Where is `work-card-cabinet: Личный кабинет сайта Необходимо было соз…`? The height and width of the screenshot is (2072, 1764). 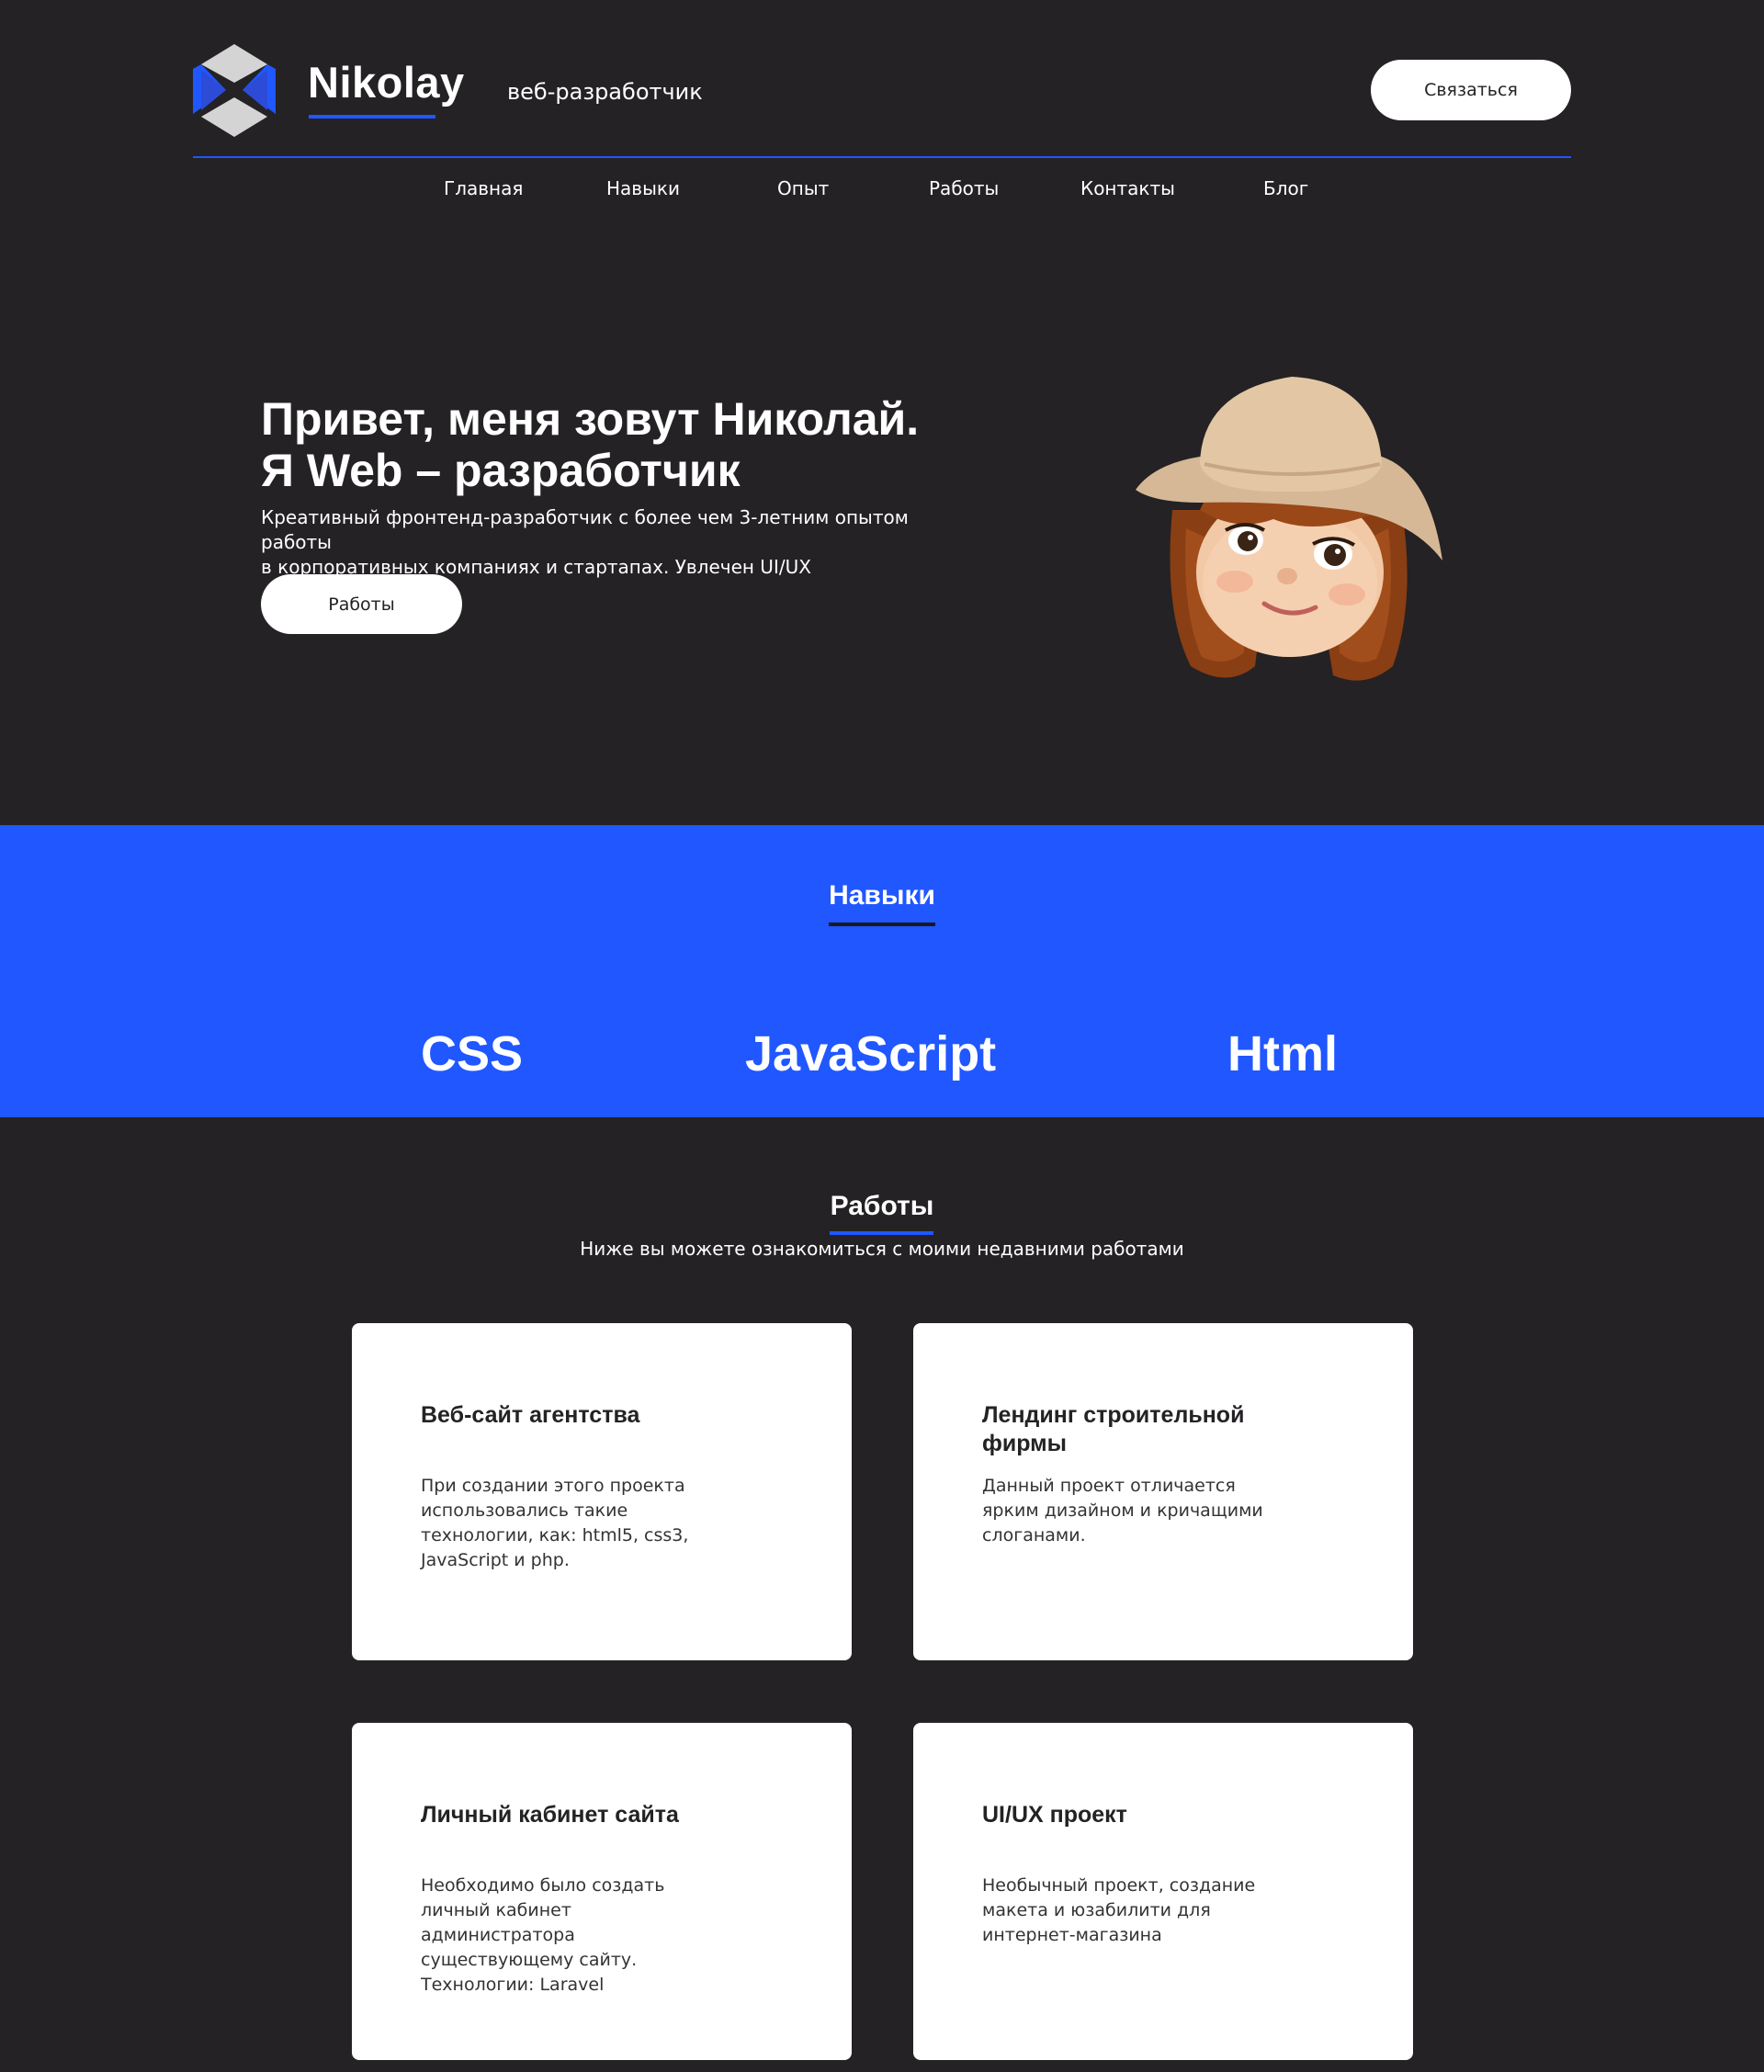 work-card-cabinet: Личный кабинет сайта Необходимо было соз… is located at coordinates (602, 1891).